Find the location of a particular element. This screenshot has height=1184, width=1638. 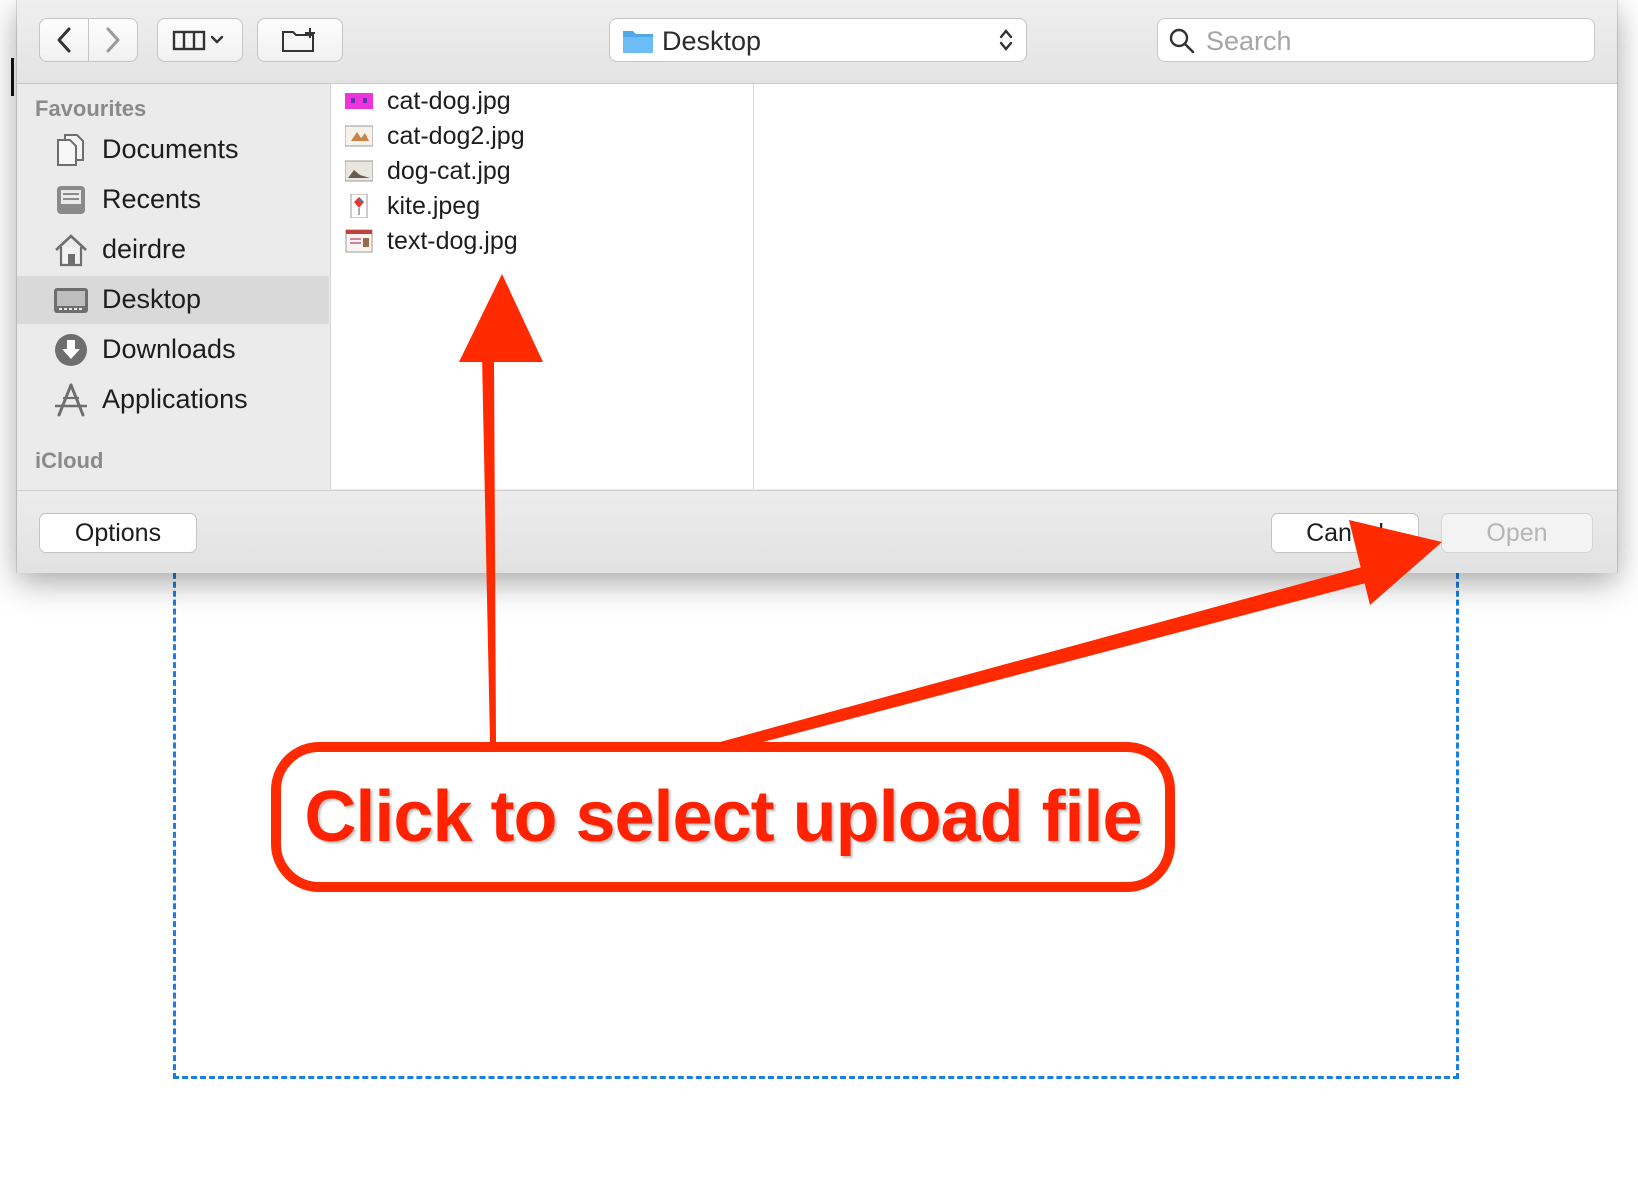

back-button is located at coordinates (64, 40).